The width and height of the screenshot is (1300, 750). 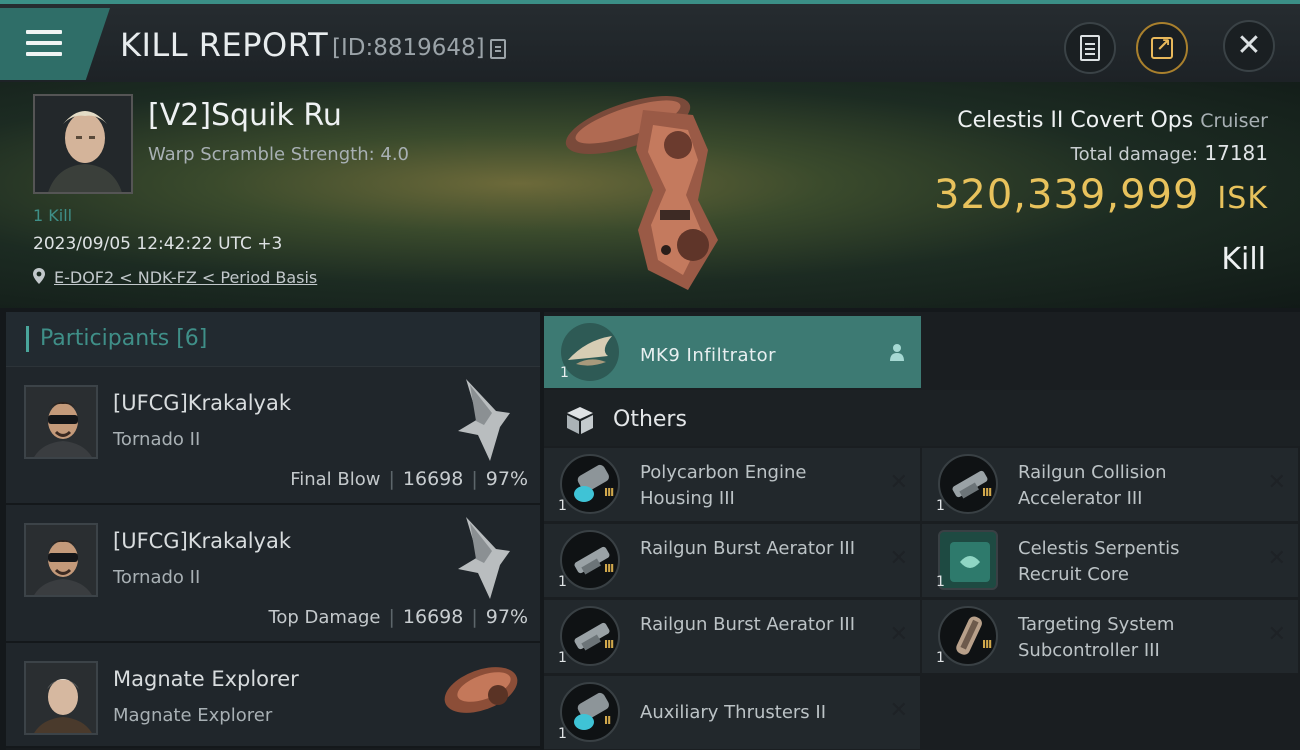 I want to click on share-button, so click(x=1162, y=48).